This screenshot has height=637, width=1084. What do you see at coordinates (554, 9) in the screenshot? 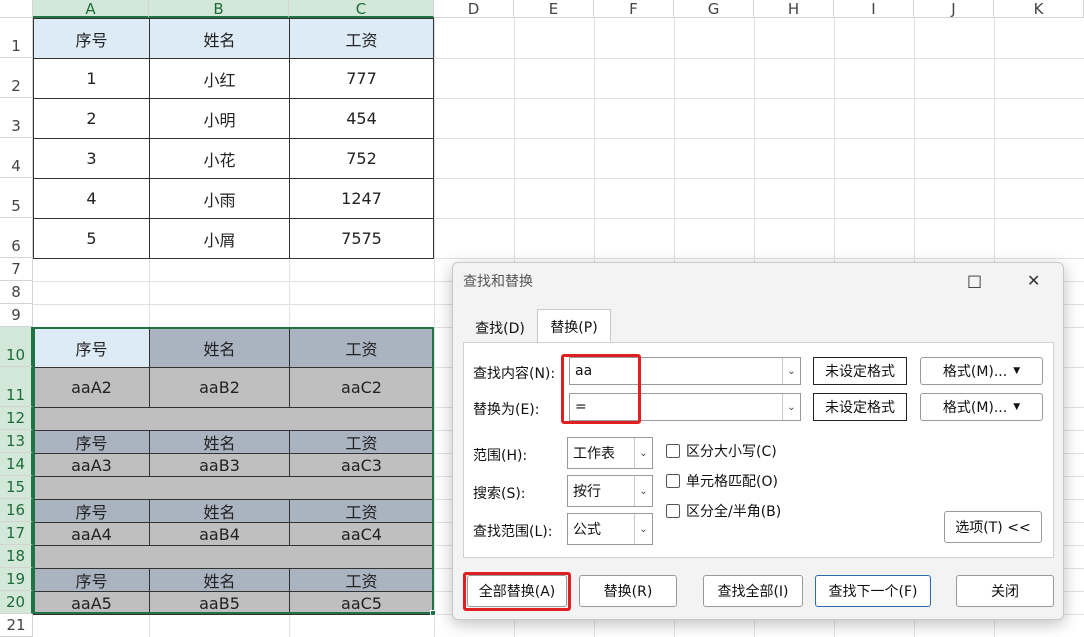
I see `col-header-e: E` at bounding box center [554, 9].